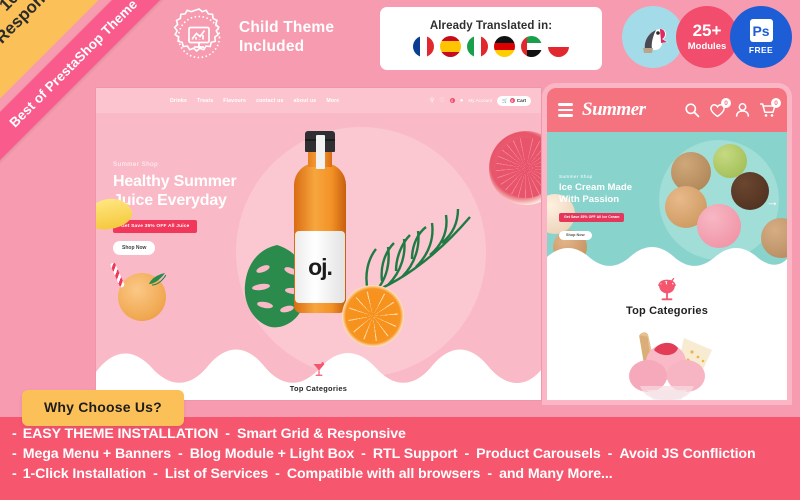  I want to click on why-choose-us-label: Why Choose Us?, so click(103, 407).